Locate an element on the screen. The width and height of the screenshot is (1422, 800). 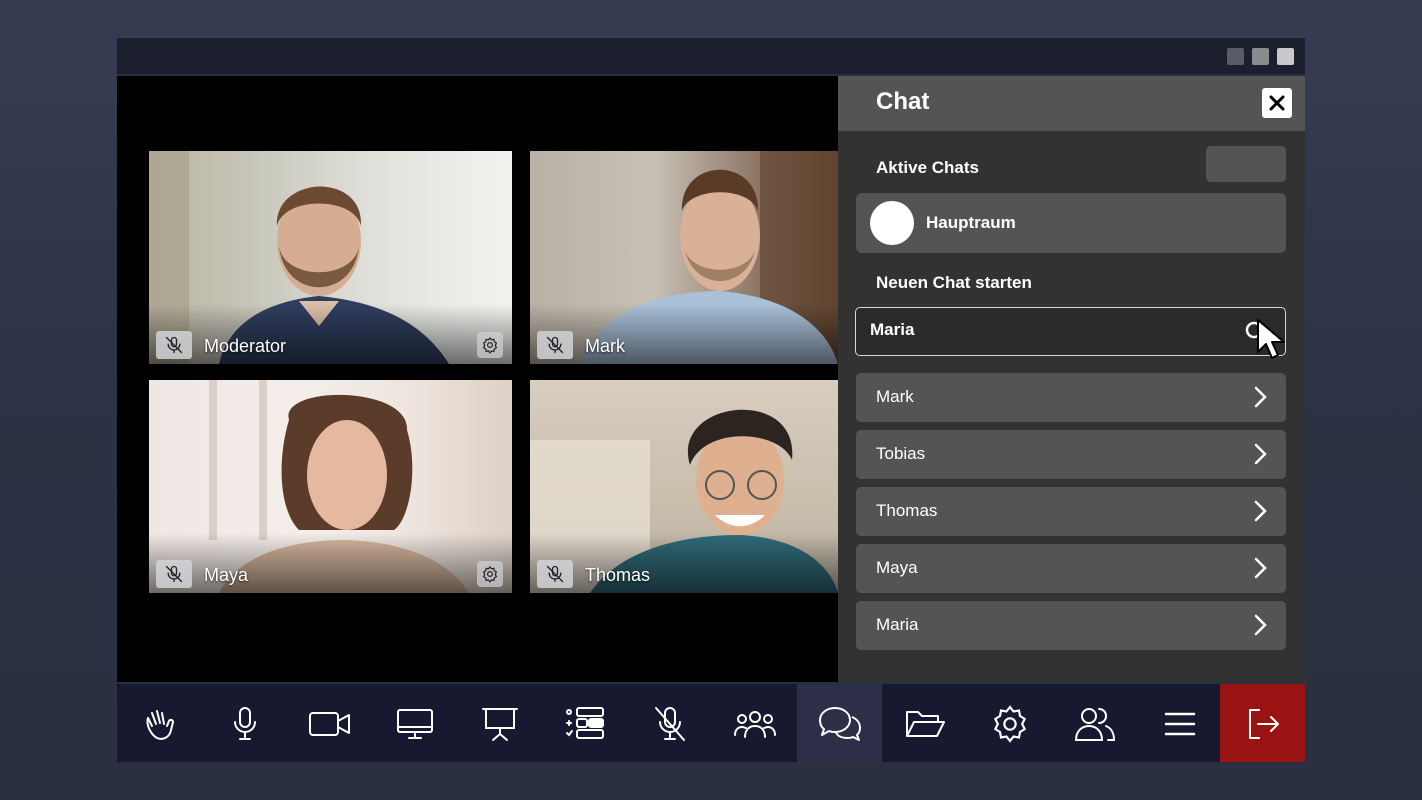
user-management-icon is located at coordinates (1094, 724).